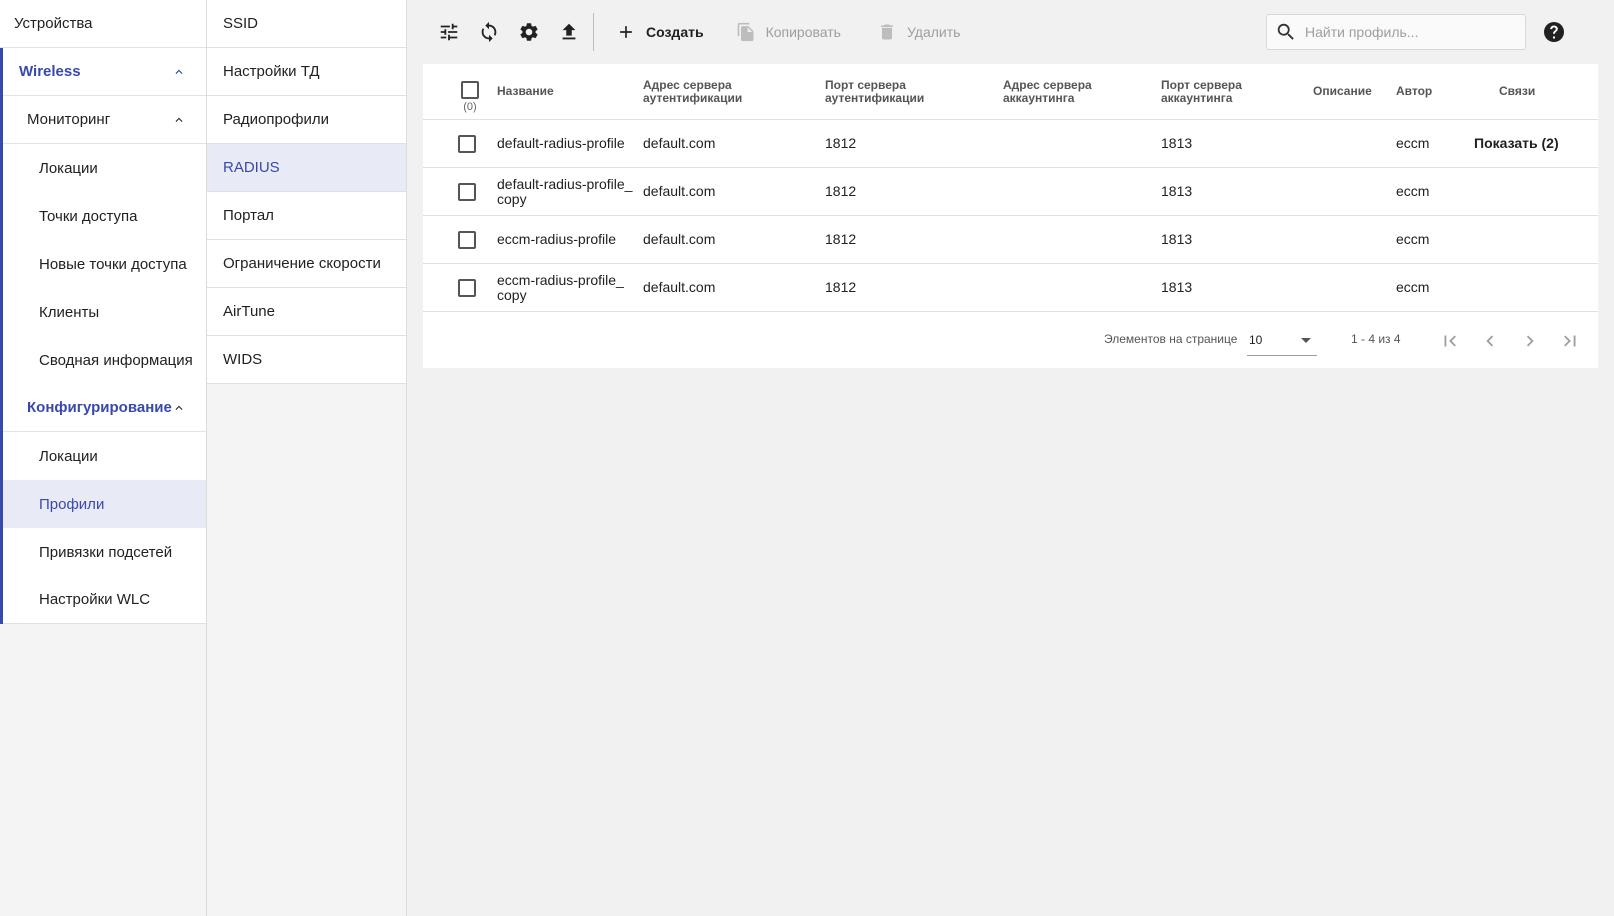  Describe the element at coordinates (1282, 341) in the screenshot. I see `page-size-select: 10` at that location.